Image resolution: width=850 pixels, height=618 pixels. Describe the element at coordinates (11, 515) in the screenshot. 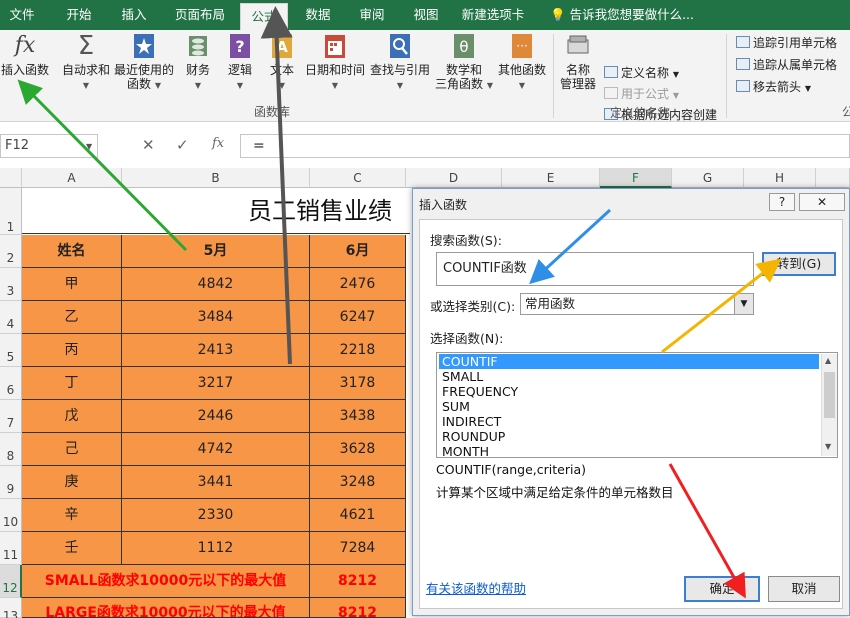

I see `row-header-10: 10` at that location.